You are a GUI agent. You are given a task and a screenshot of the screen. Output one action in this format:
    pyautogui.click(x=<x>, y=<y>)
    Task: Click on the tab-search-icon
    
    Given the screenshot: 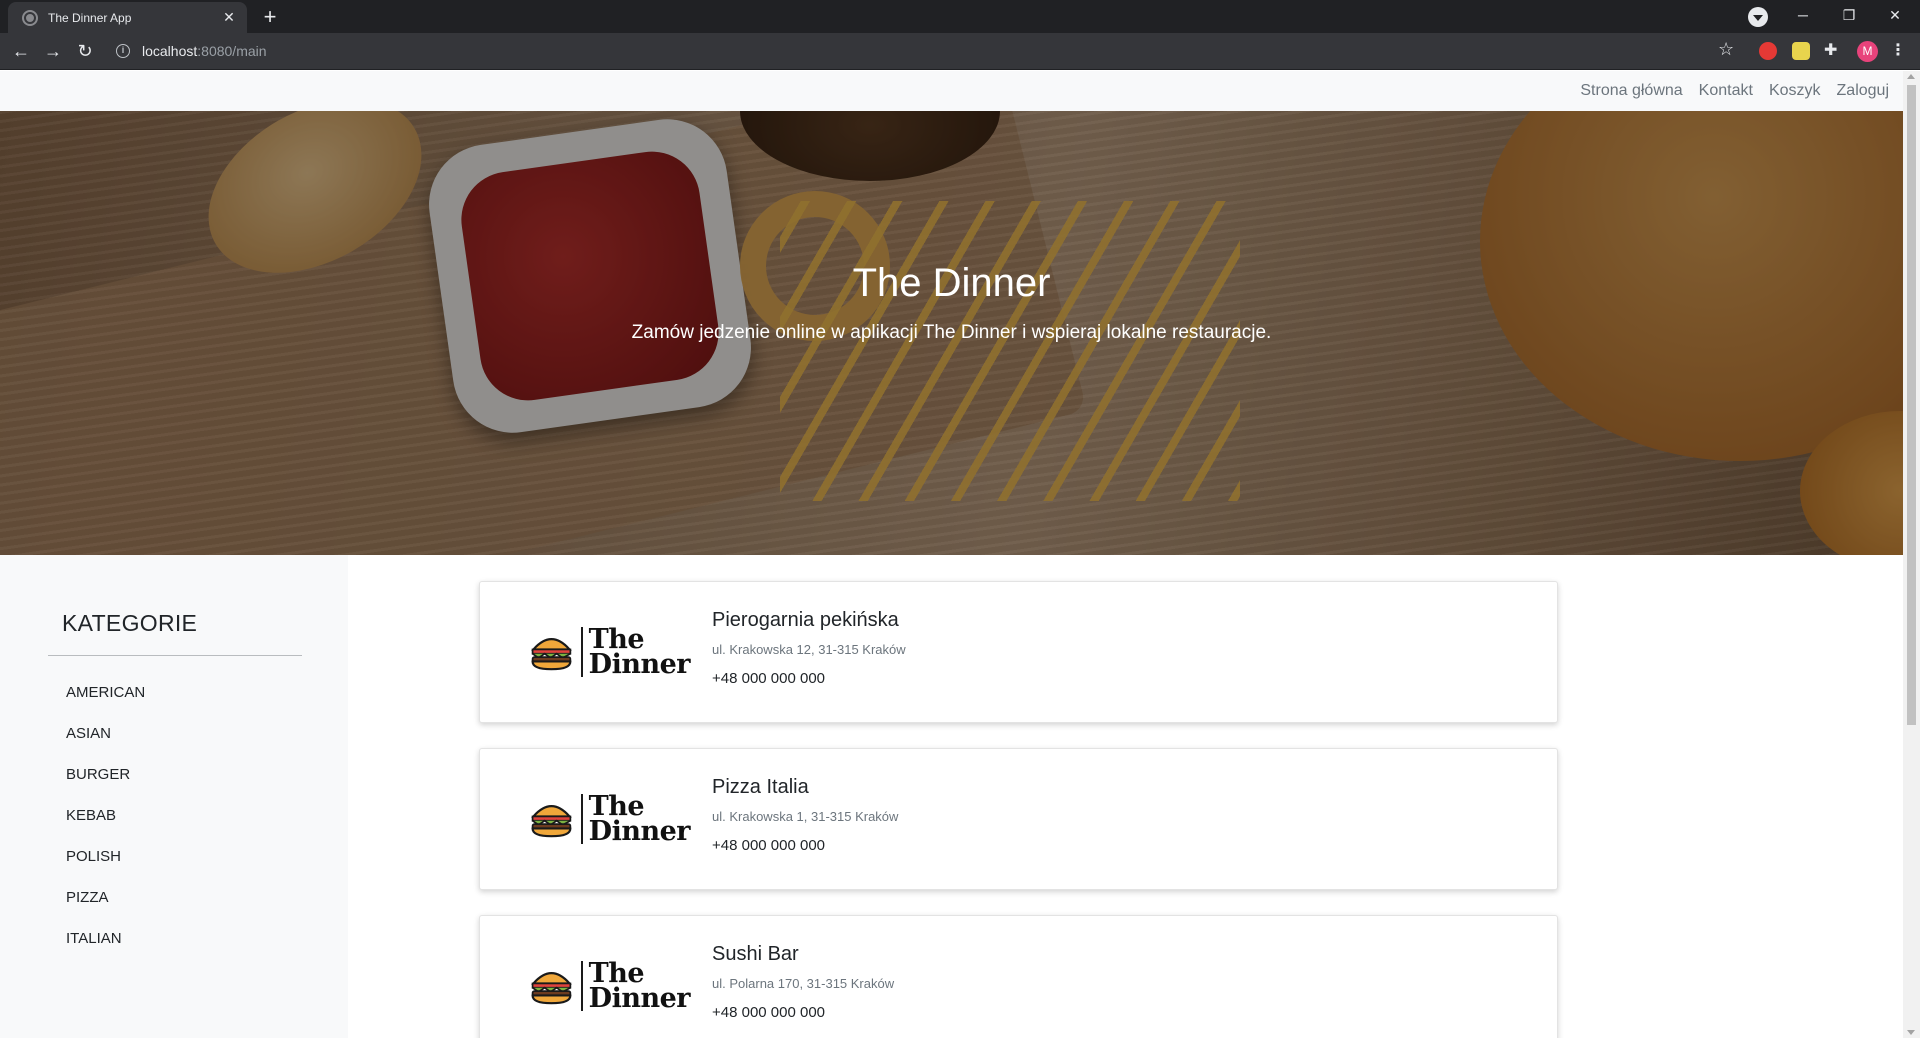 What is the action you would take?
    pyautogui.click(x=1758, y=17)
    